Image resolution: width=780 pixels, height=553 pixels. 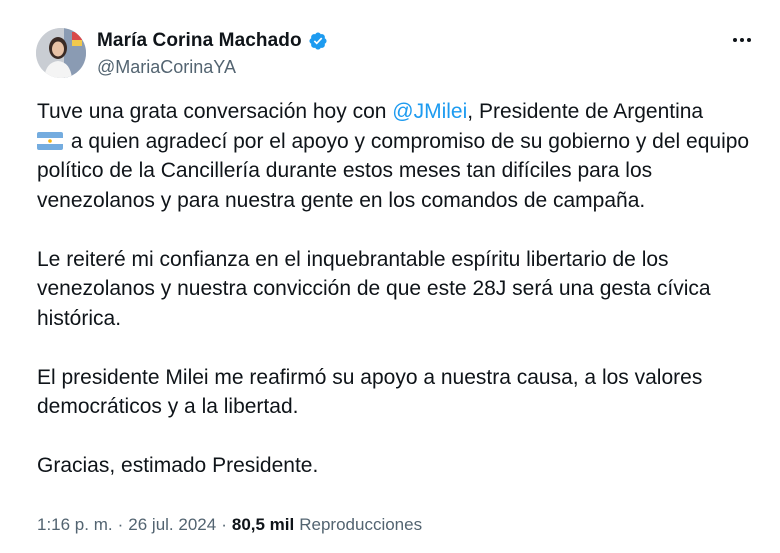 What do you see at coordinates (585, 111) in the screenshot?
I see `text-segment: , Presidente de Argentina` at bounding box center [585, 111].